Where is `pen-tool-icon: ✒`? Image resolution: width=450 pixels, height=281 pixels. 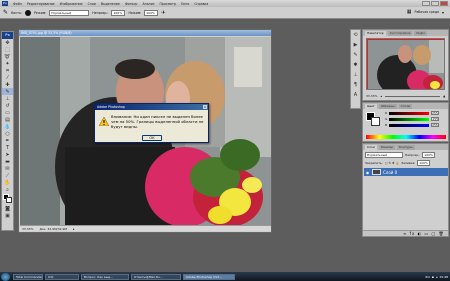
pen-tool-icon: ✒ is located at coordinates (7, 140).